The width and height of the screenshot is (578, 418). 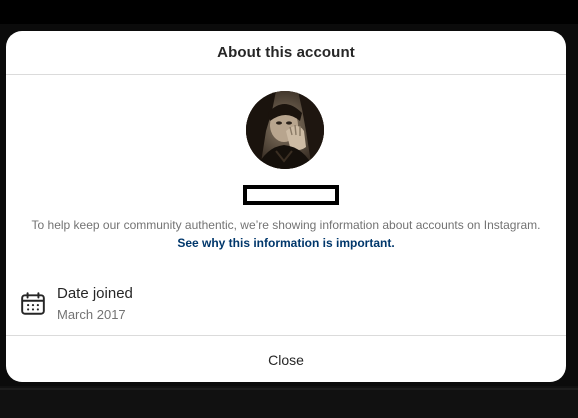 I want to click on dialog-header: About this account, so click(x=286, y=53).